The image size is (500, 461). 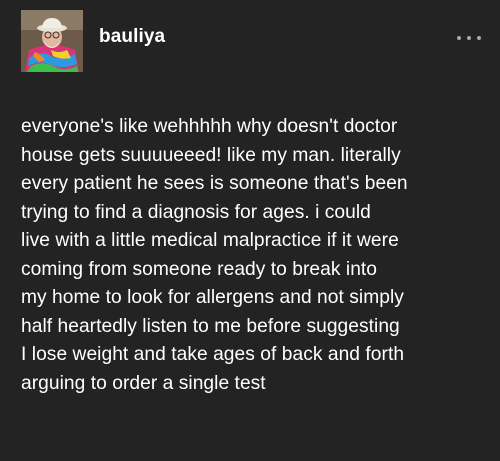 I want to click on avatar-image, so click(x=52, y=41).